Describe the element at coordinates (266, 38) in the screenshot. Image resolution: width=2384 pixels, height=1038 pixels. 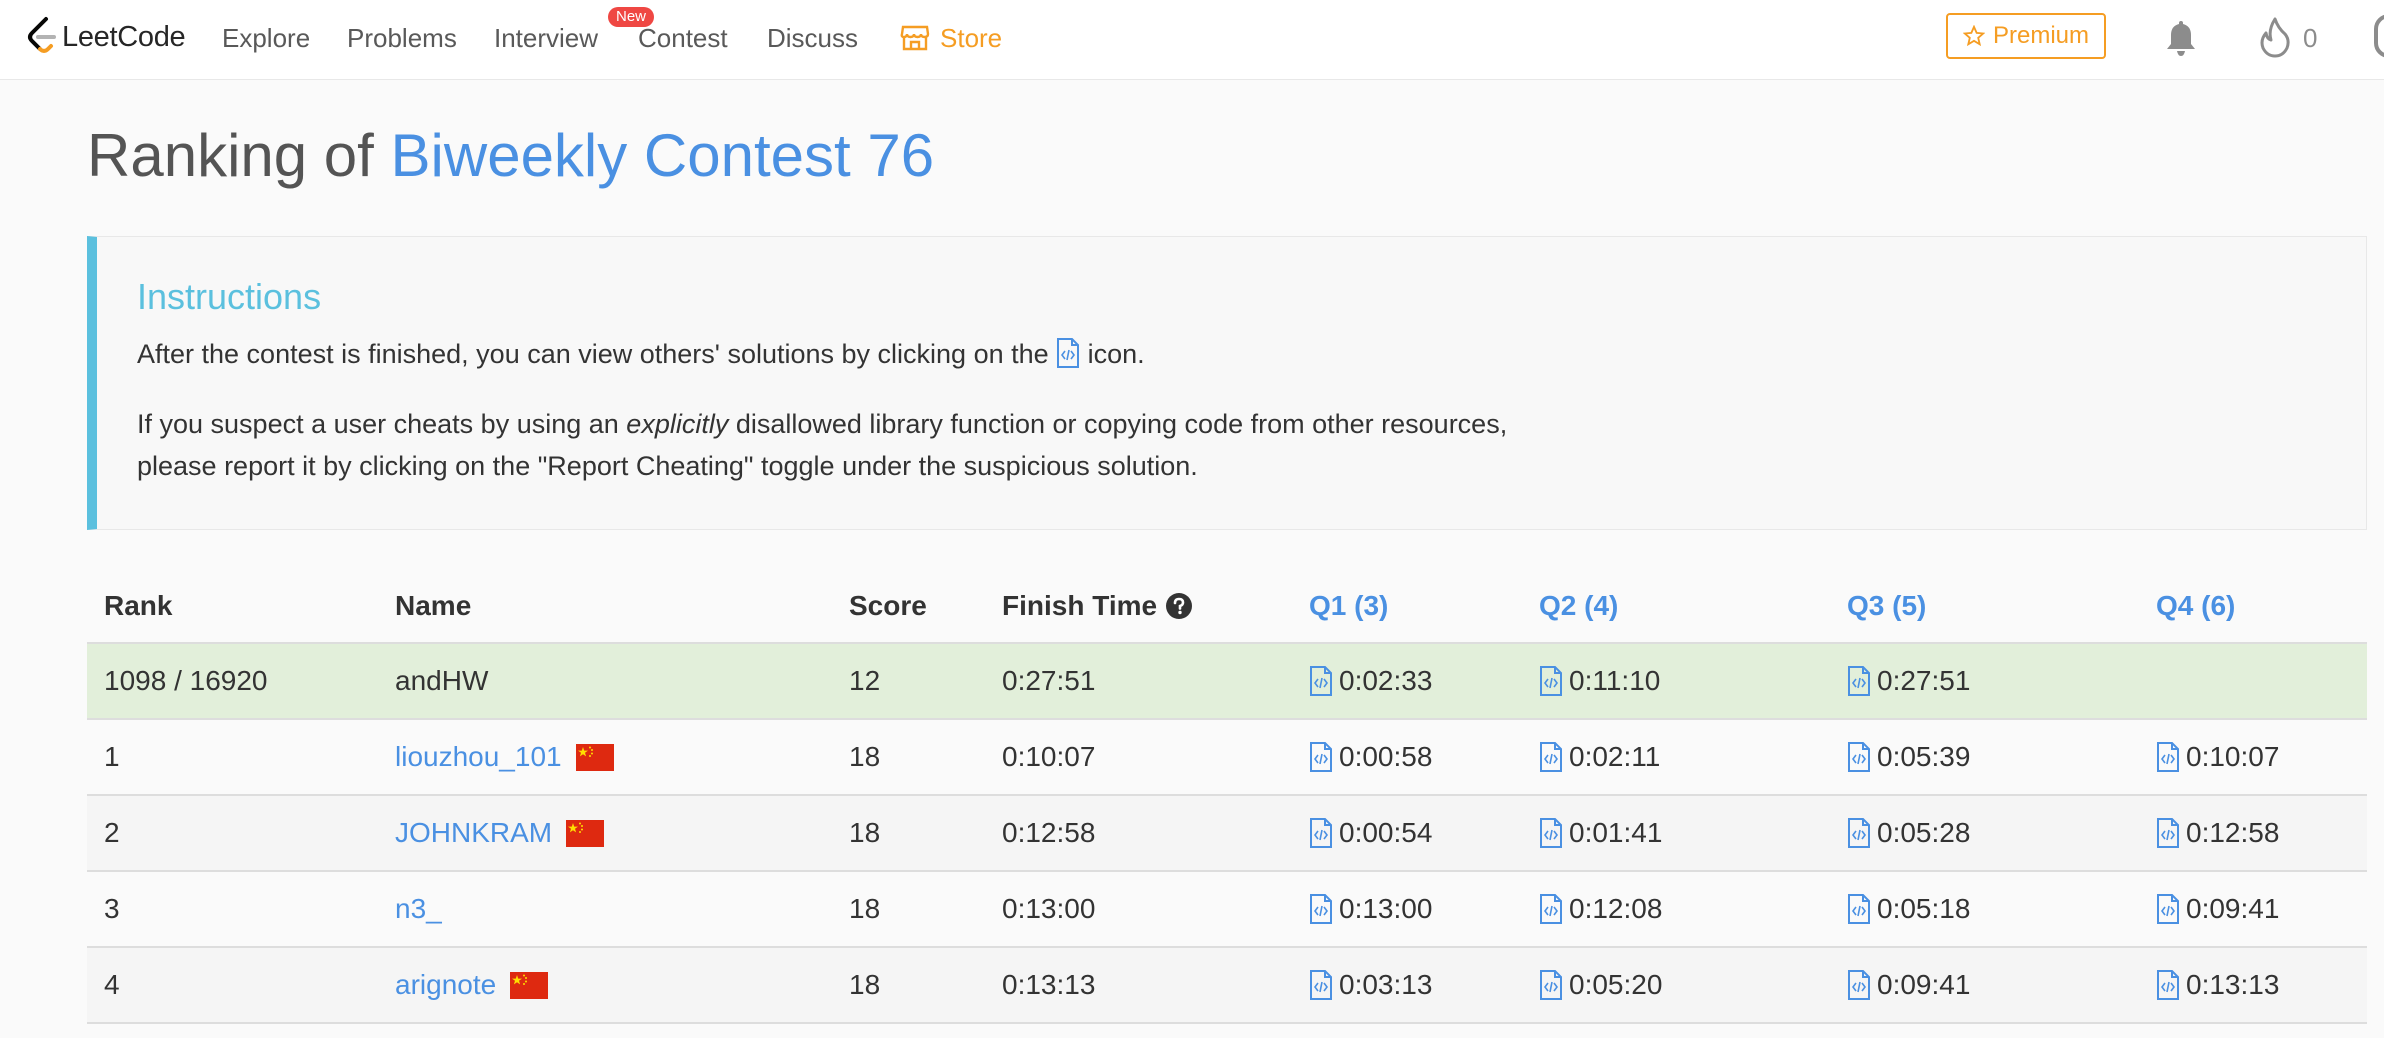
I see `nav-explore: Explore` at that location.